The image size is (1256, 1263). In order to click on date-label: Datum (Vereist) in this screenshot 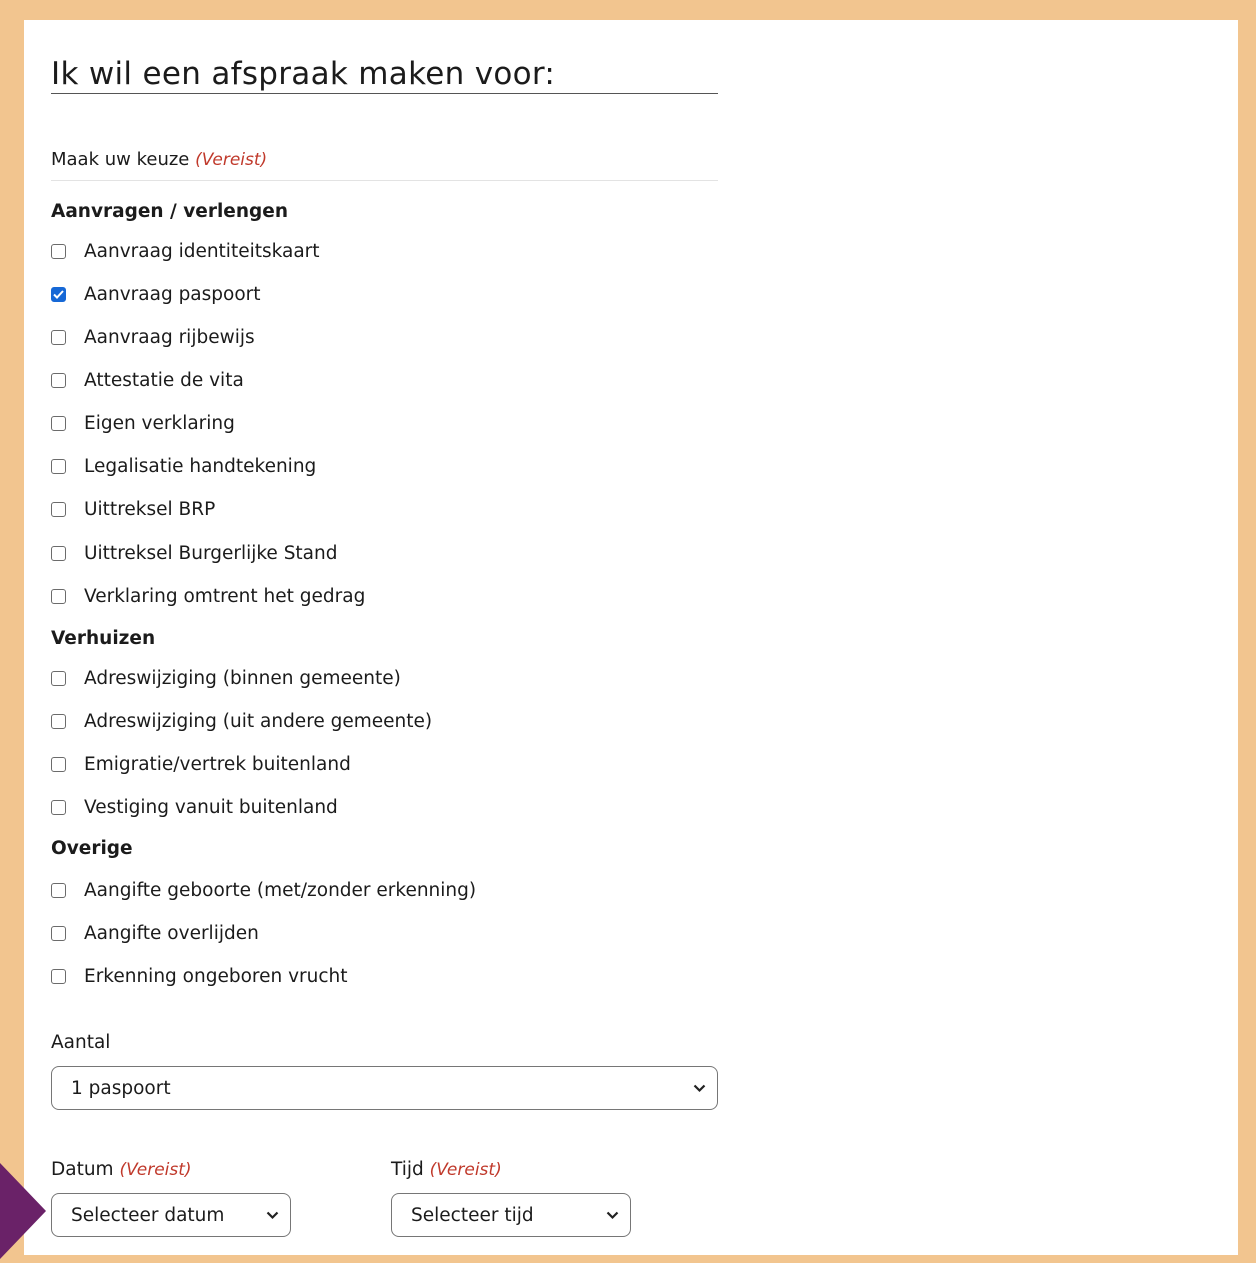, I will do `click(121, 1169)`.